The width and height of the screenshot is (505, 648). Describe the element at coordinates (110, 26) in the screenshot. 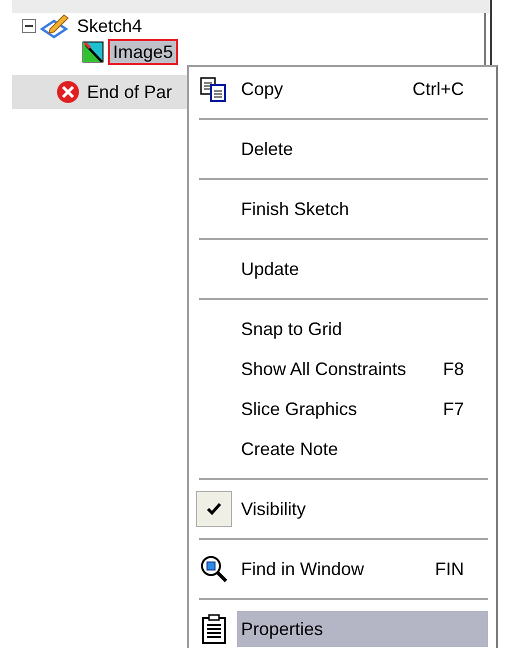

I see `tree-item: Sketch4` at that location.